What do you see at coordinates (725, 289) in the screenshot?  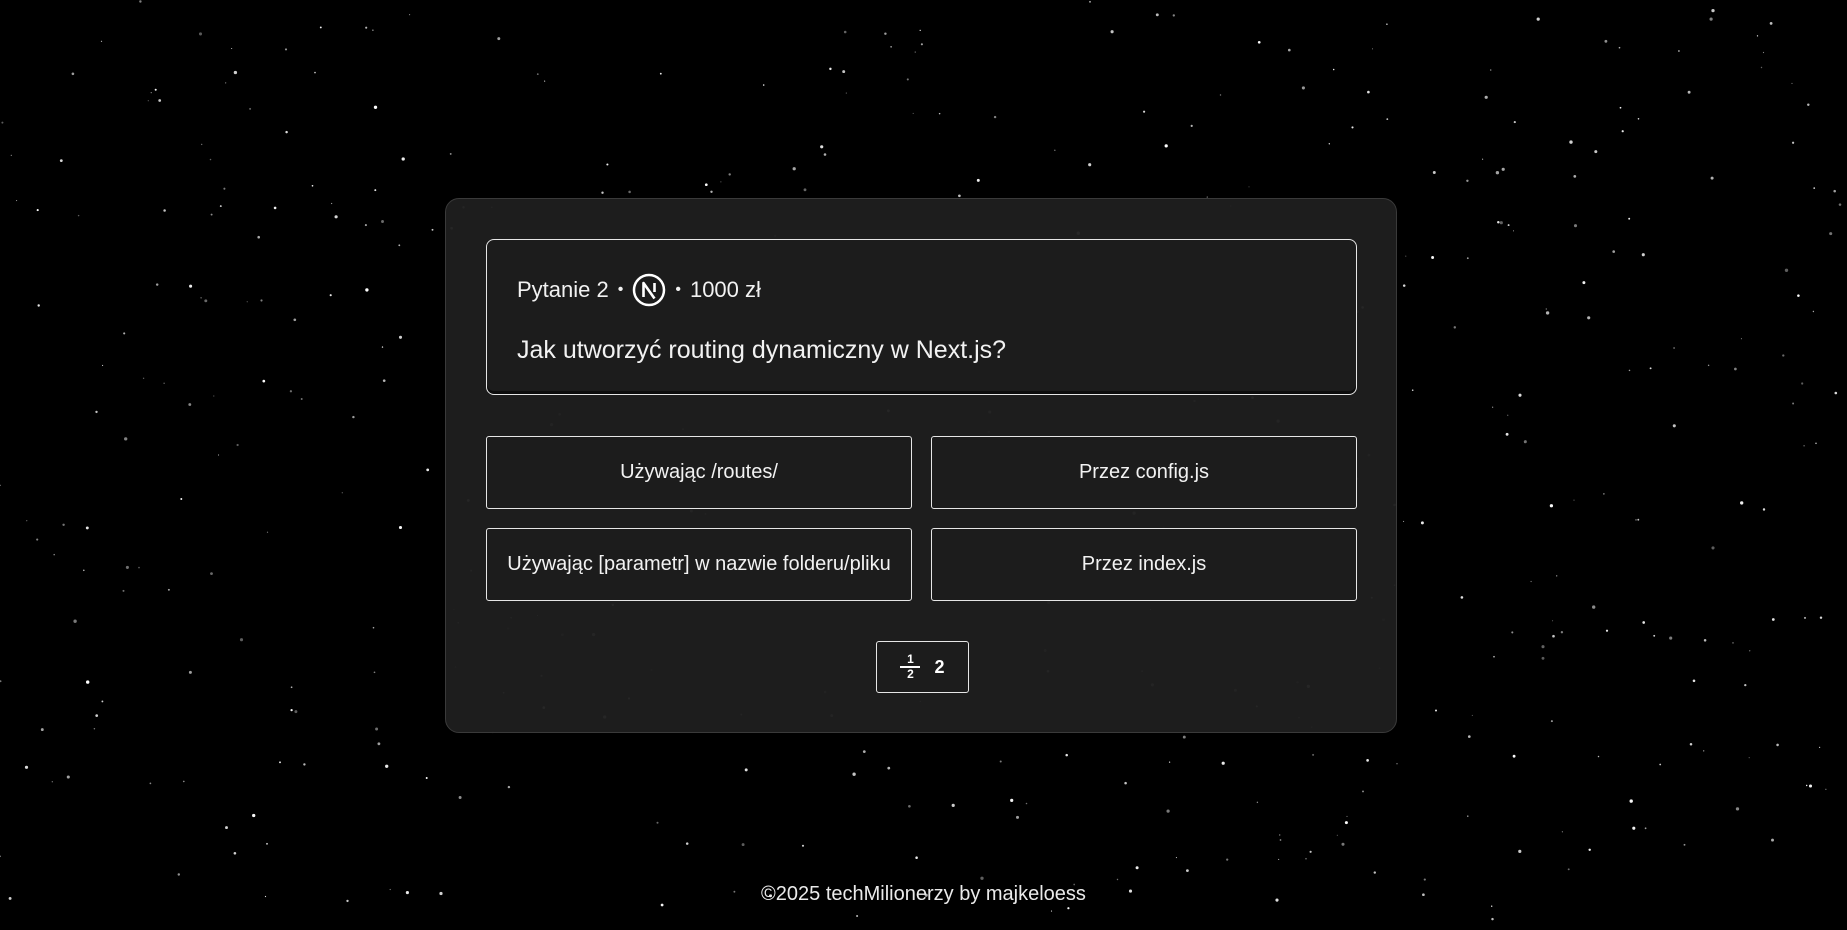 I see `prize-amount: 1000 zł` at bounding box center [725, 289].